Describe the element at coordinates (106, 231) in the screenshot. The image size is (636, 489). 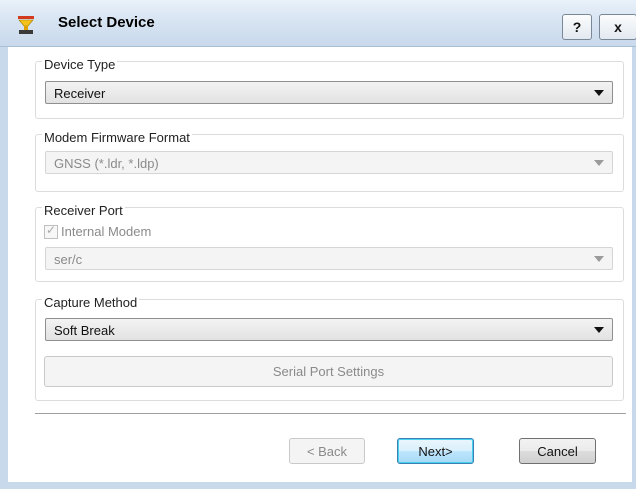
I see `internal-modem-label: Internal Modem` at that location.